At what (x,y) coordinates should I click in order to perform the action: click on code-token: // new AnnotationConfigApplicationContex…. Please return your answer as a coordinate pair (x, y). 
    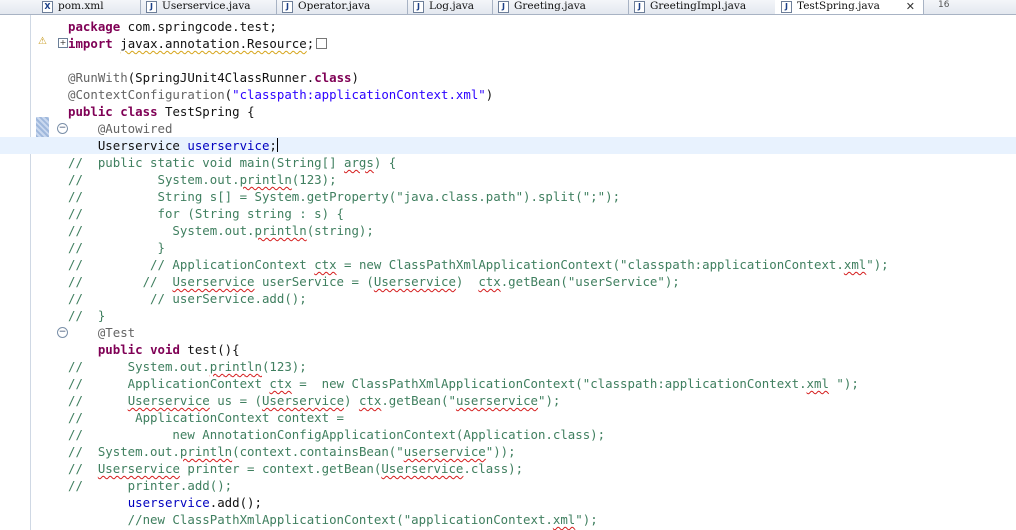
    Looking at the image, I should click on (337, 434).